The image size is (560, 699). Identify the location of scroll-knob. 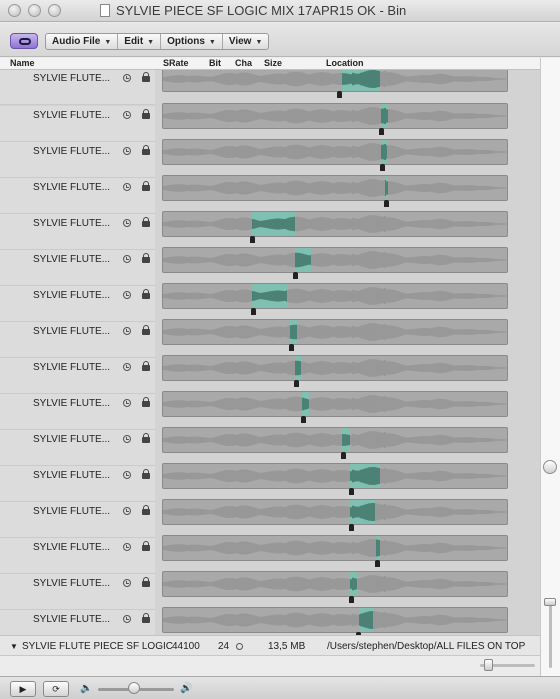
(550, 467).